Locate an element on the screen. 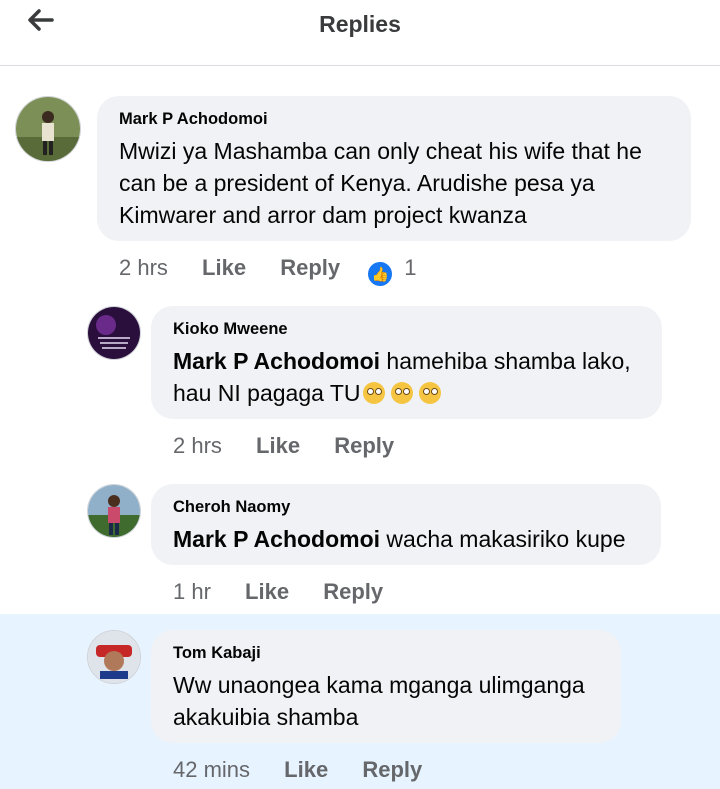  top-bar: Replies is located at coordinates (360, 33).